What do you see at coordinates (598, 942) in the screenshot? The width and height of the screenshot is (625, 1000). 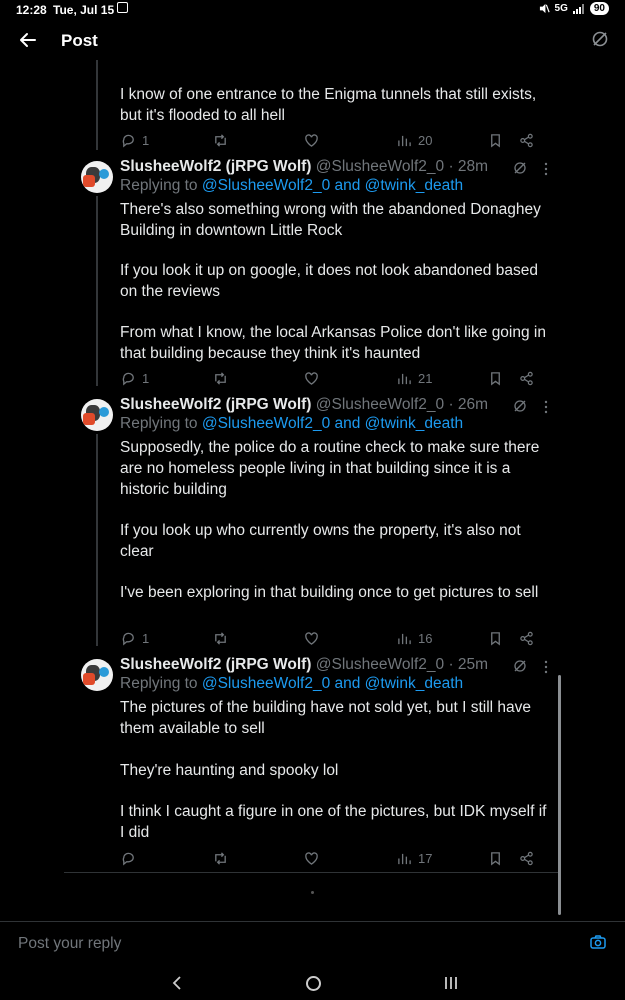 I see `camera-icon` at bounding box center [598, 942].